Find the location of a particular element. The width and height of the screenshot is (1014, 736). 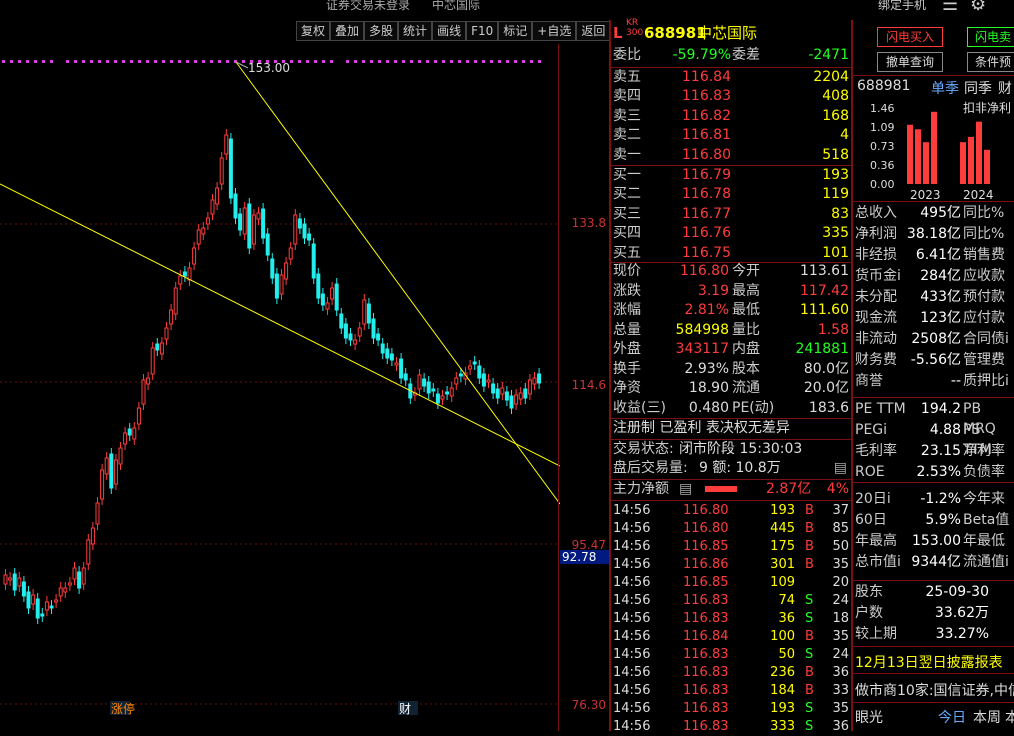

event-marker: 财 is located at coordinates (405, 709).